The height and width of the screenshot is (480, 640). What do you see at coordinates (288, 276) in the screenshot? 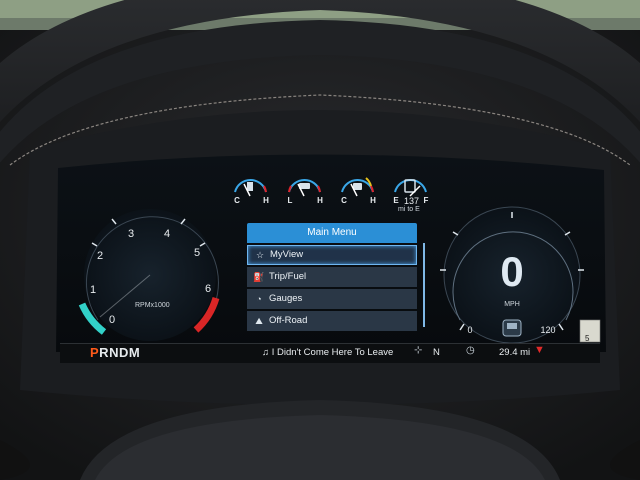
I see `menu-item-label: Trip/Fuel` at bounding box center [288, 276].